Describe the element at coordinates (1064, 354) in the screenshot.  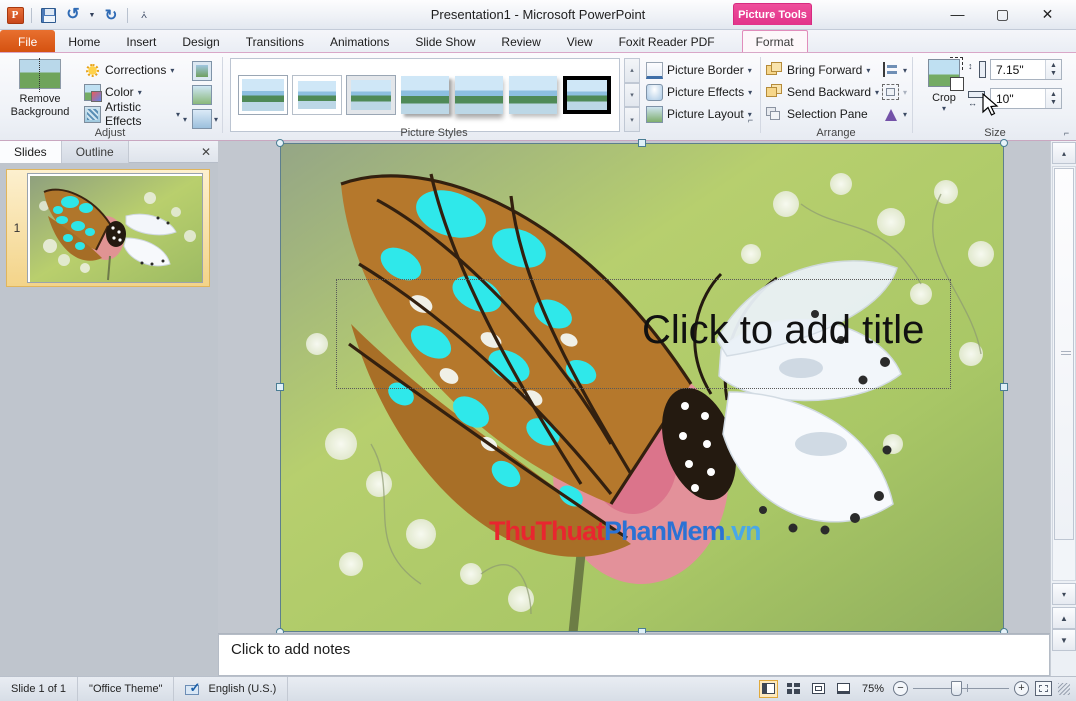
I see `scrollbar-thumb` at that location.